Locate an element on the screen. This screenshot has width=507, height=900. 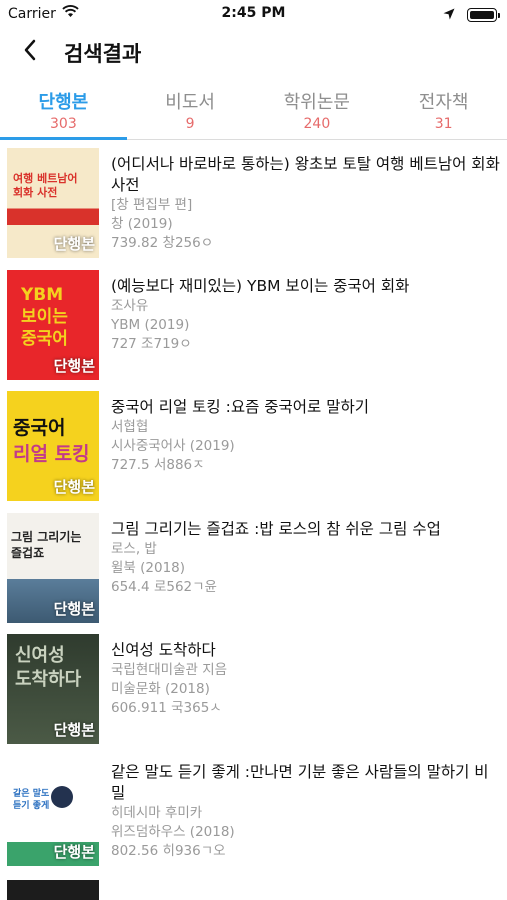
category-tabs: 단행본 303 비도서 9 학위논문 240 전자책 31 is located at coordinates (253, 112).